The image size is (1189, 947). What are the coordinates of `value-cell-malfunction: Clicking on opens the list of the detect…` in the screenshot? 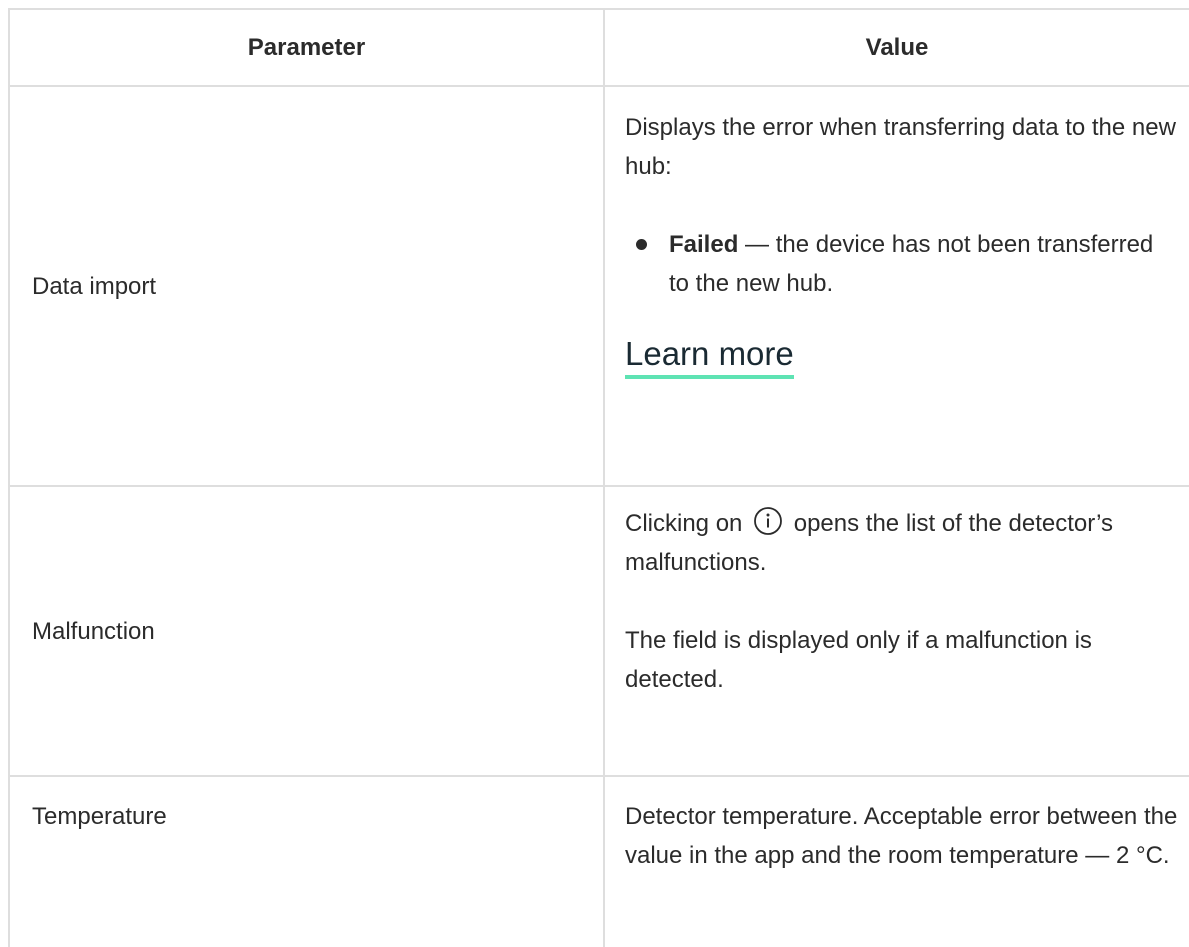 It's located at (897, 631).